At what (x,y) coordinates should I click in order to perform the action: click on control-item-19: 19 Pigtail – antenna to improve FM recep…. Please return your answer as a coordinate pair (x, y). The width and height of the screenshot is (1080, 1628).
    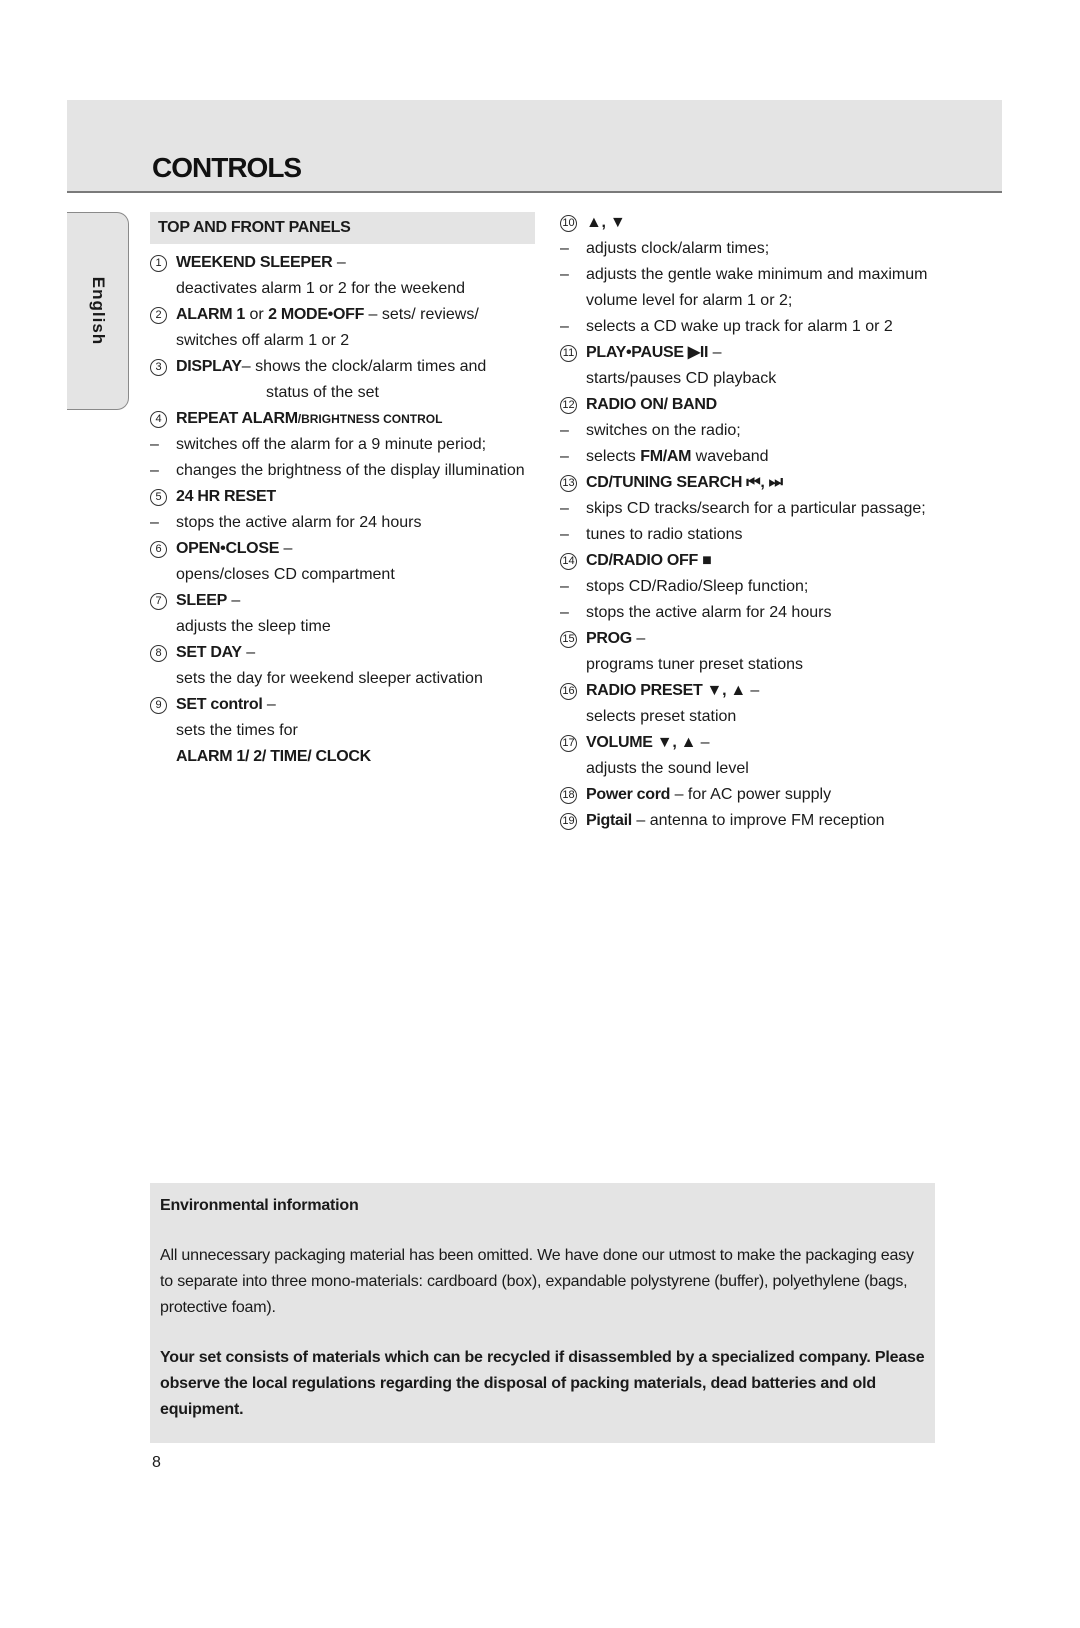
    Looking at the image, I should click on (760, 821).